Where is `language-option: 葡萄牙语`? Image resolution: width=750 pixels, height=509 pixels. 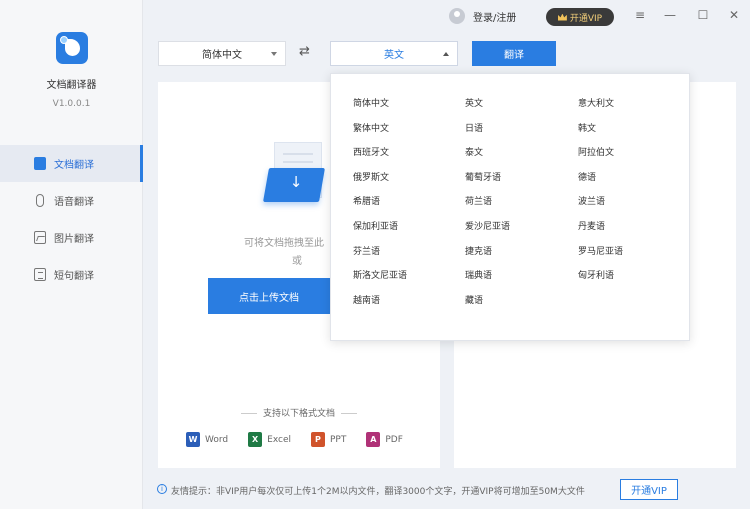
language-option: 葡萄牙语 is located at coordinates (483, 176).